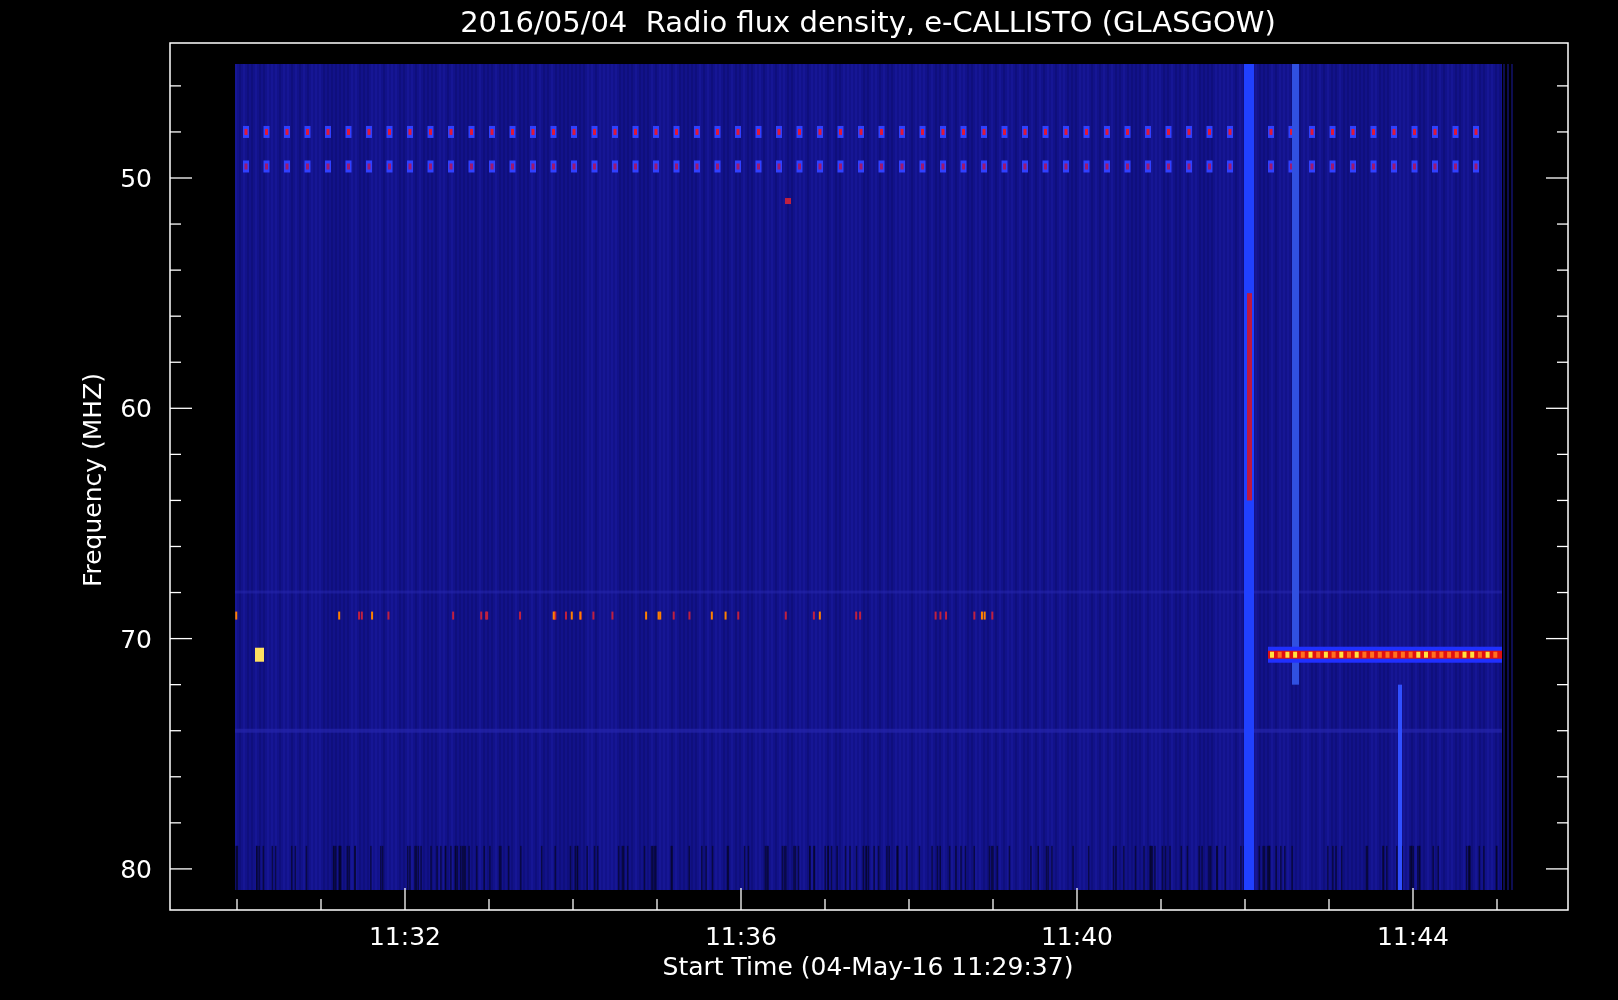  Describe the element at coordinates (136, 409) in the screenshot. I see `tick-label: 60` at that location.